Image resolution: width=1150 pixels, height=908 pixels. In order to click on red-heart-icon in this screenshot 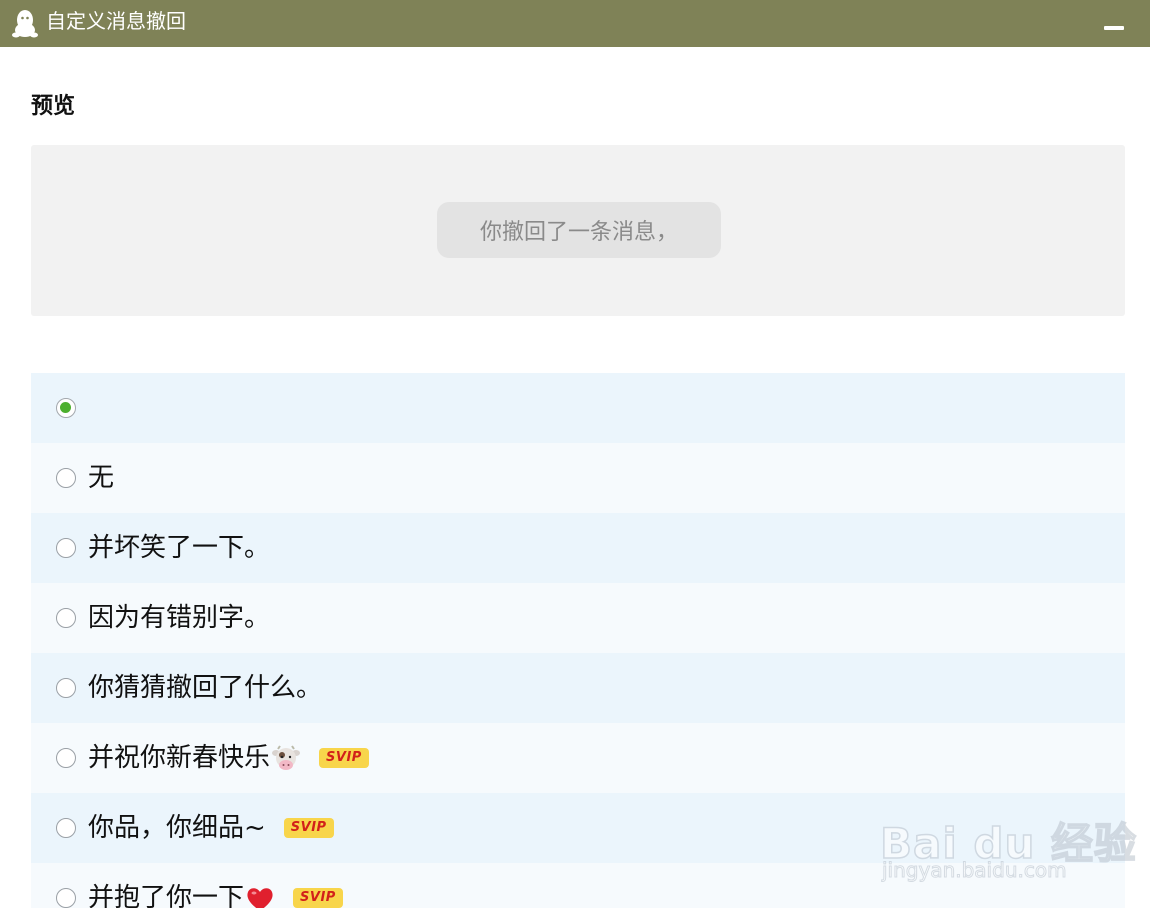, I will do `click(260, 897)`.